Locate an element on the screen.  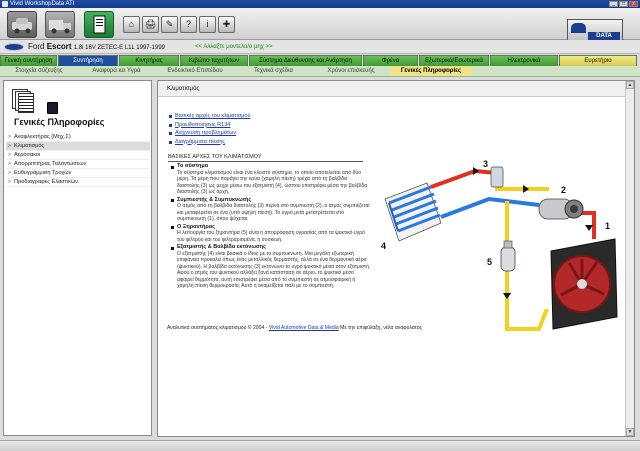
data-button is located at coordinates (99, 24).